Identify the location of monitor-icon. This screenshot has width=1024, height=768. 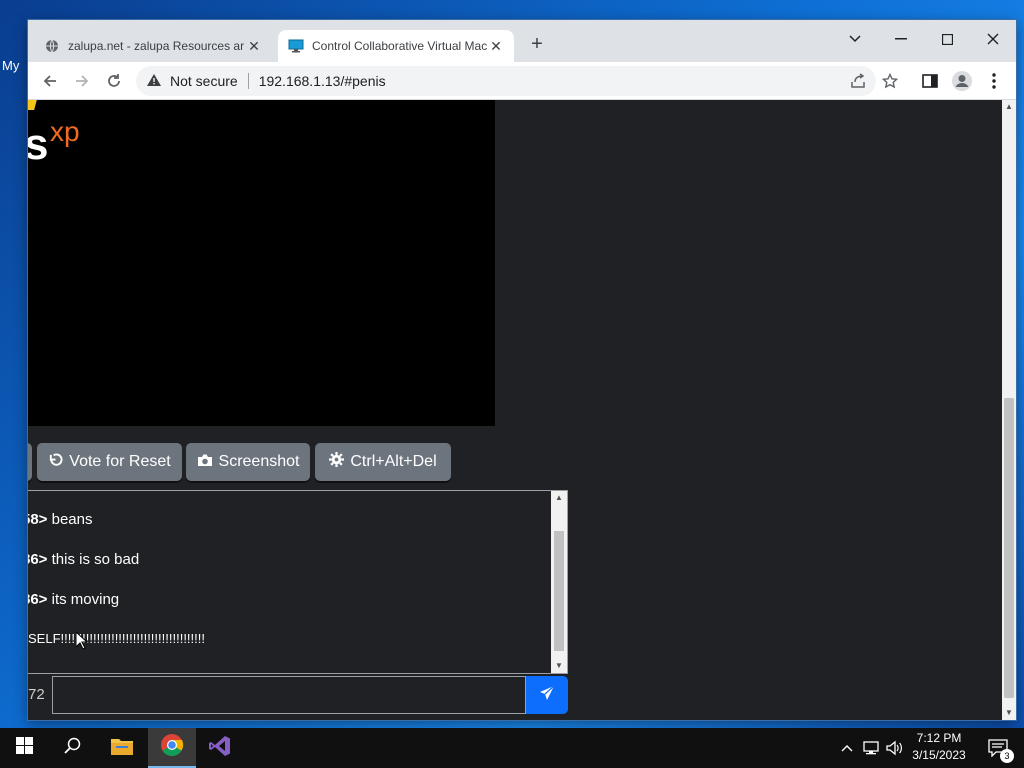
(296, 46).